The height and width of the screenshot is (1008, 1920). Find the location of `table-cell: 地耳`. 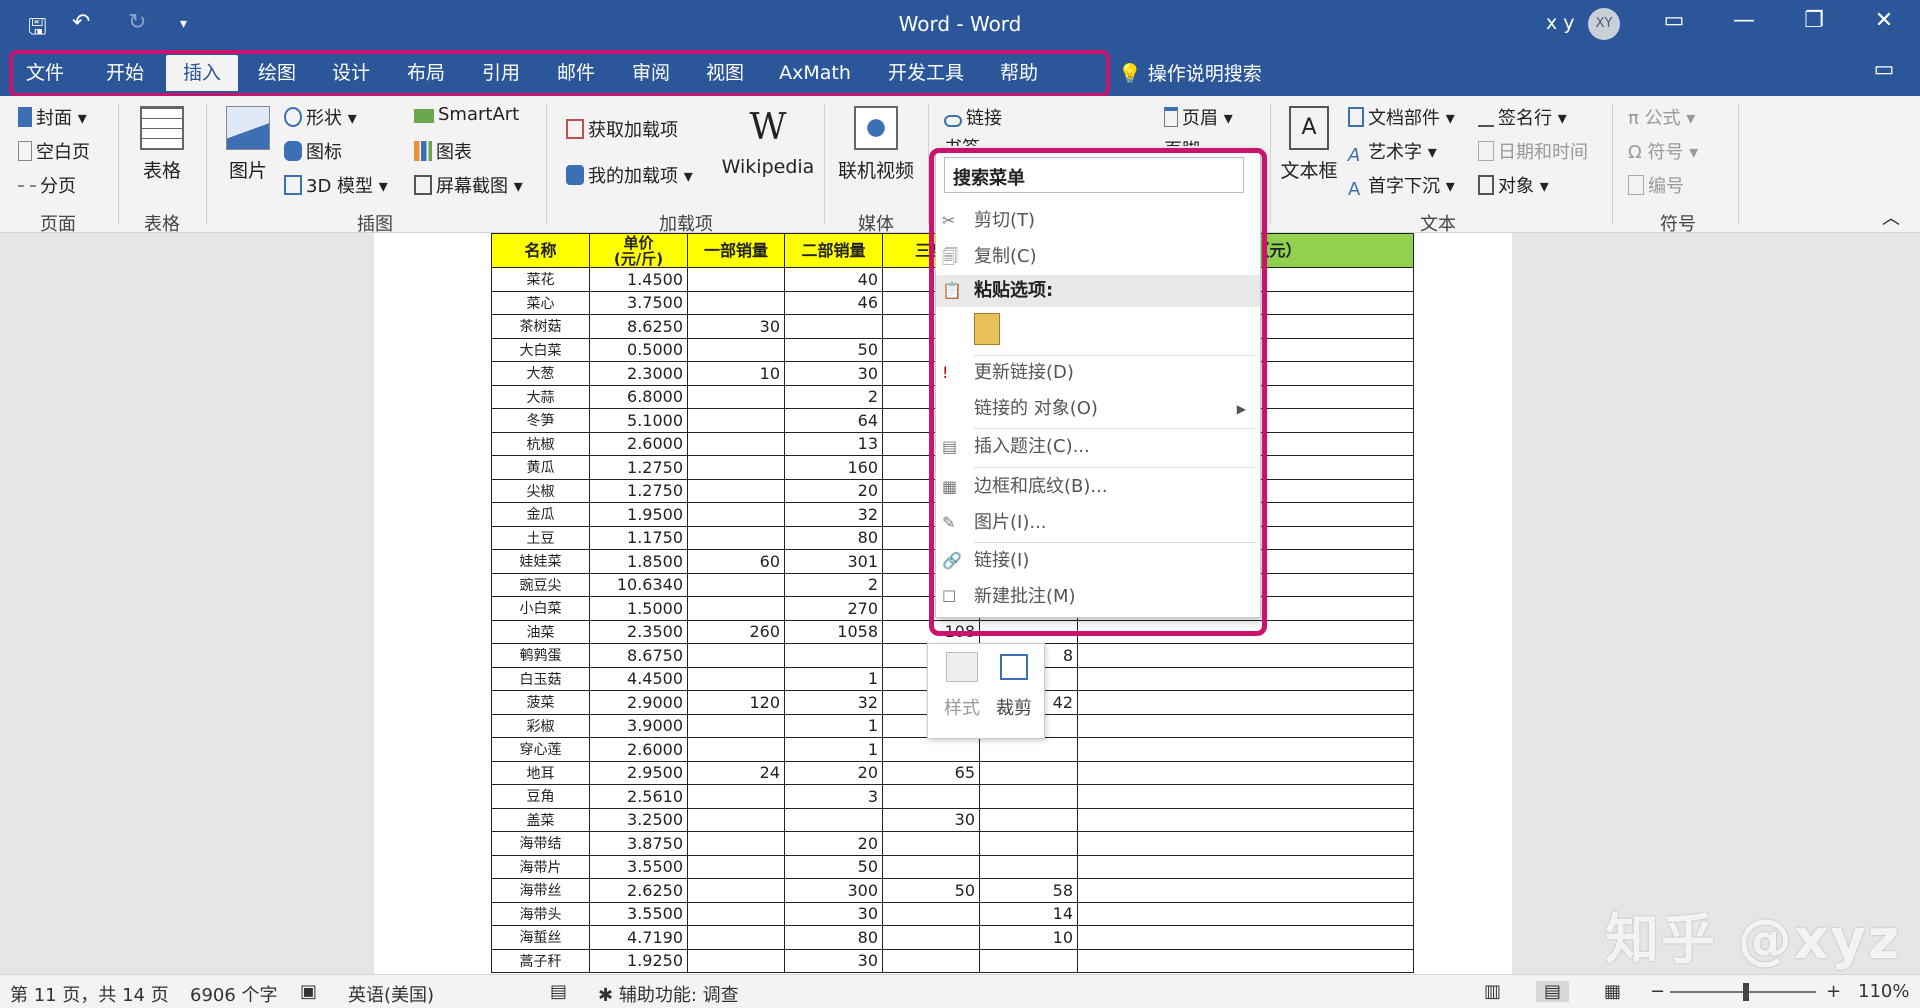

table-cell: 地耳 is located at coordinates (540, 772).